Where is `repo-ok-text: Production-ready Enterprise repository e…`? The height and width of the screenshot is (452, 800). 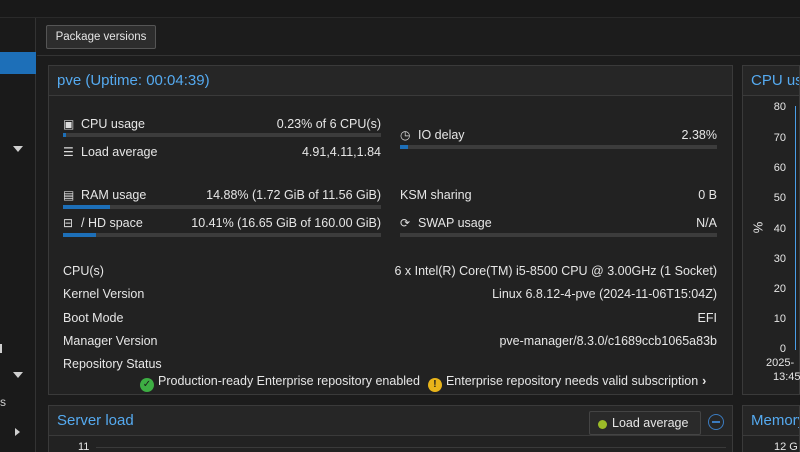
repo-ok-text: Production-ready Enterprise repository e… is located at coordinates (289, 381).